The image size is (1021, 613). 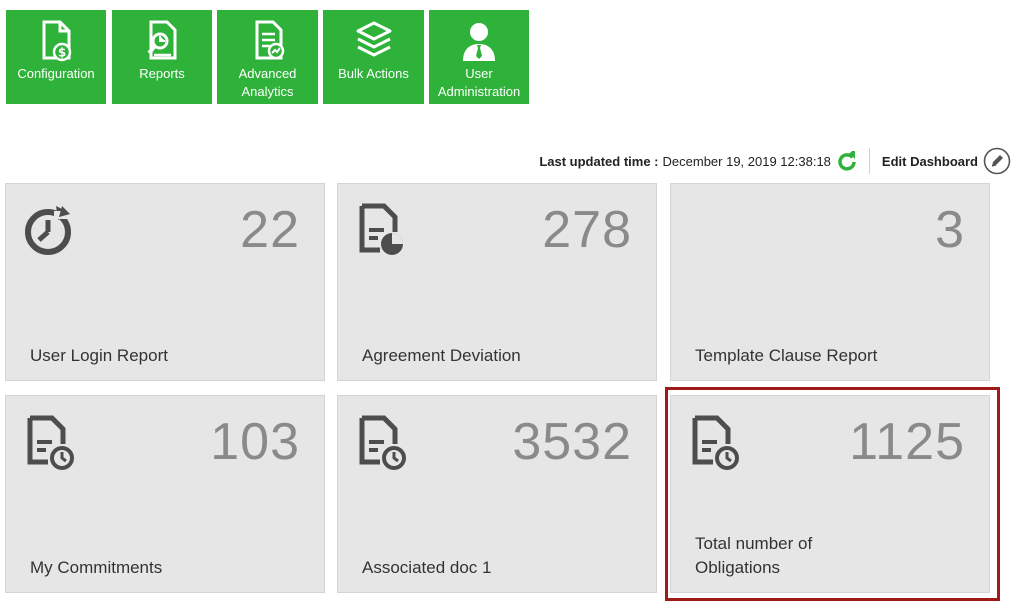 What do you see at coordinates (56, 41) in the screenshot?
I see `document-dollar-icon: $` at bounding box center [56, 41].